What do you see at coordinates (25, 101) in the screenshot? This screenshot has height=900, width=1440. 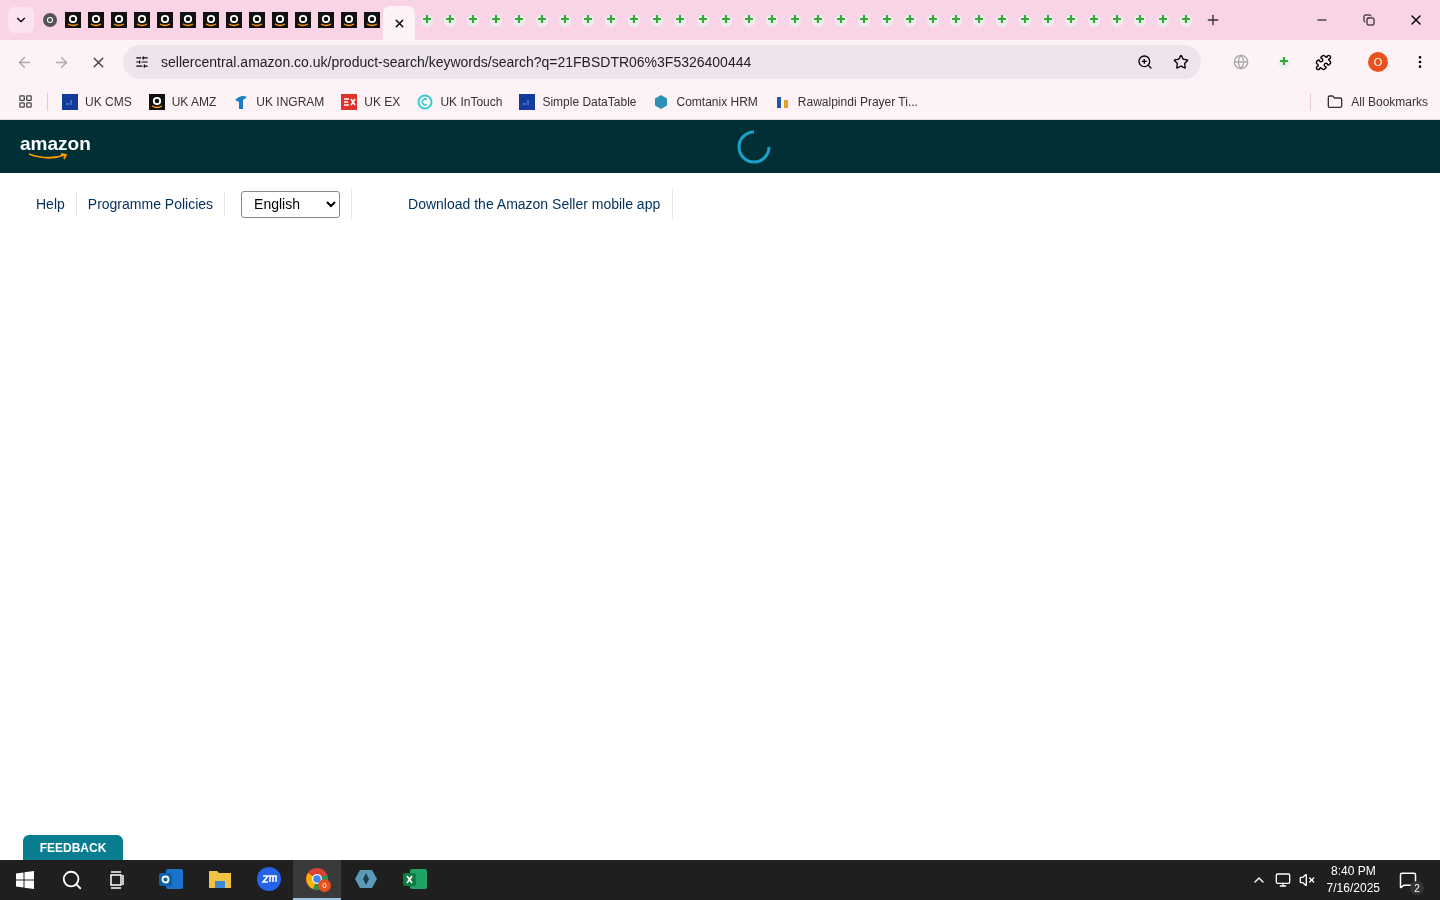 I see `apps-grid-icon` at bounding box center [25, 101].